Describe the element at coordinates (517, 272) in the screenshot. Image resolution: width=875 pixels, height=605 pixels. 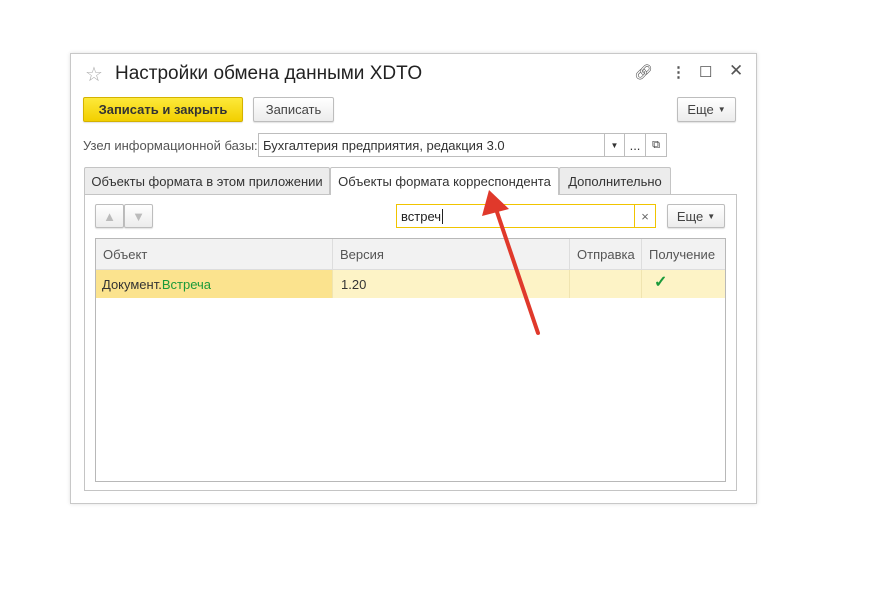
I see `arrow-shaft` at that location.